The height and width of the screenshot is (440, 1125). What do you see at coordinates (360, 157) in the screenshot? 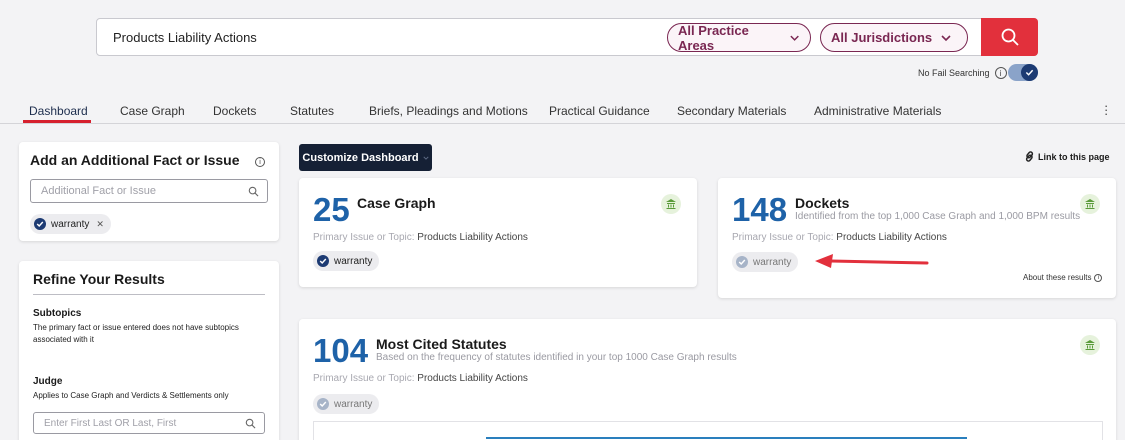
I see `customize-label: Customize Dashboard` at bounding box center [360, 157].